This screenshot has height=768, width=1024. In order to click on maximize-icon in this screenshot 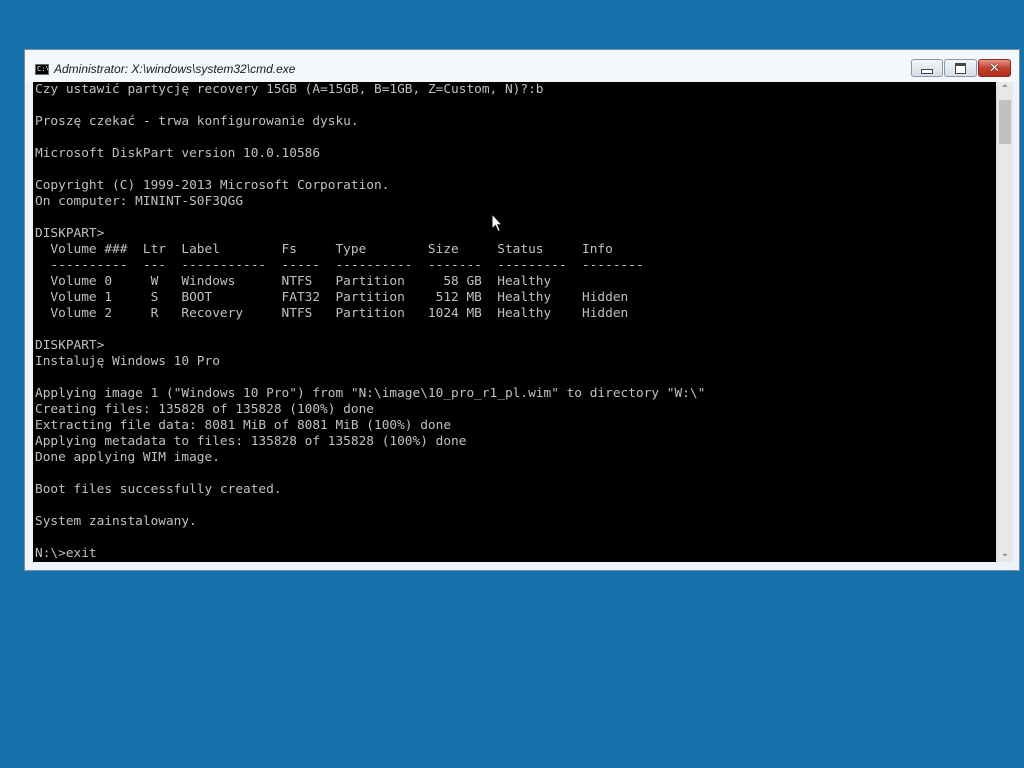, I will do `click(960, 68)`.